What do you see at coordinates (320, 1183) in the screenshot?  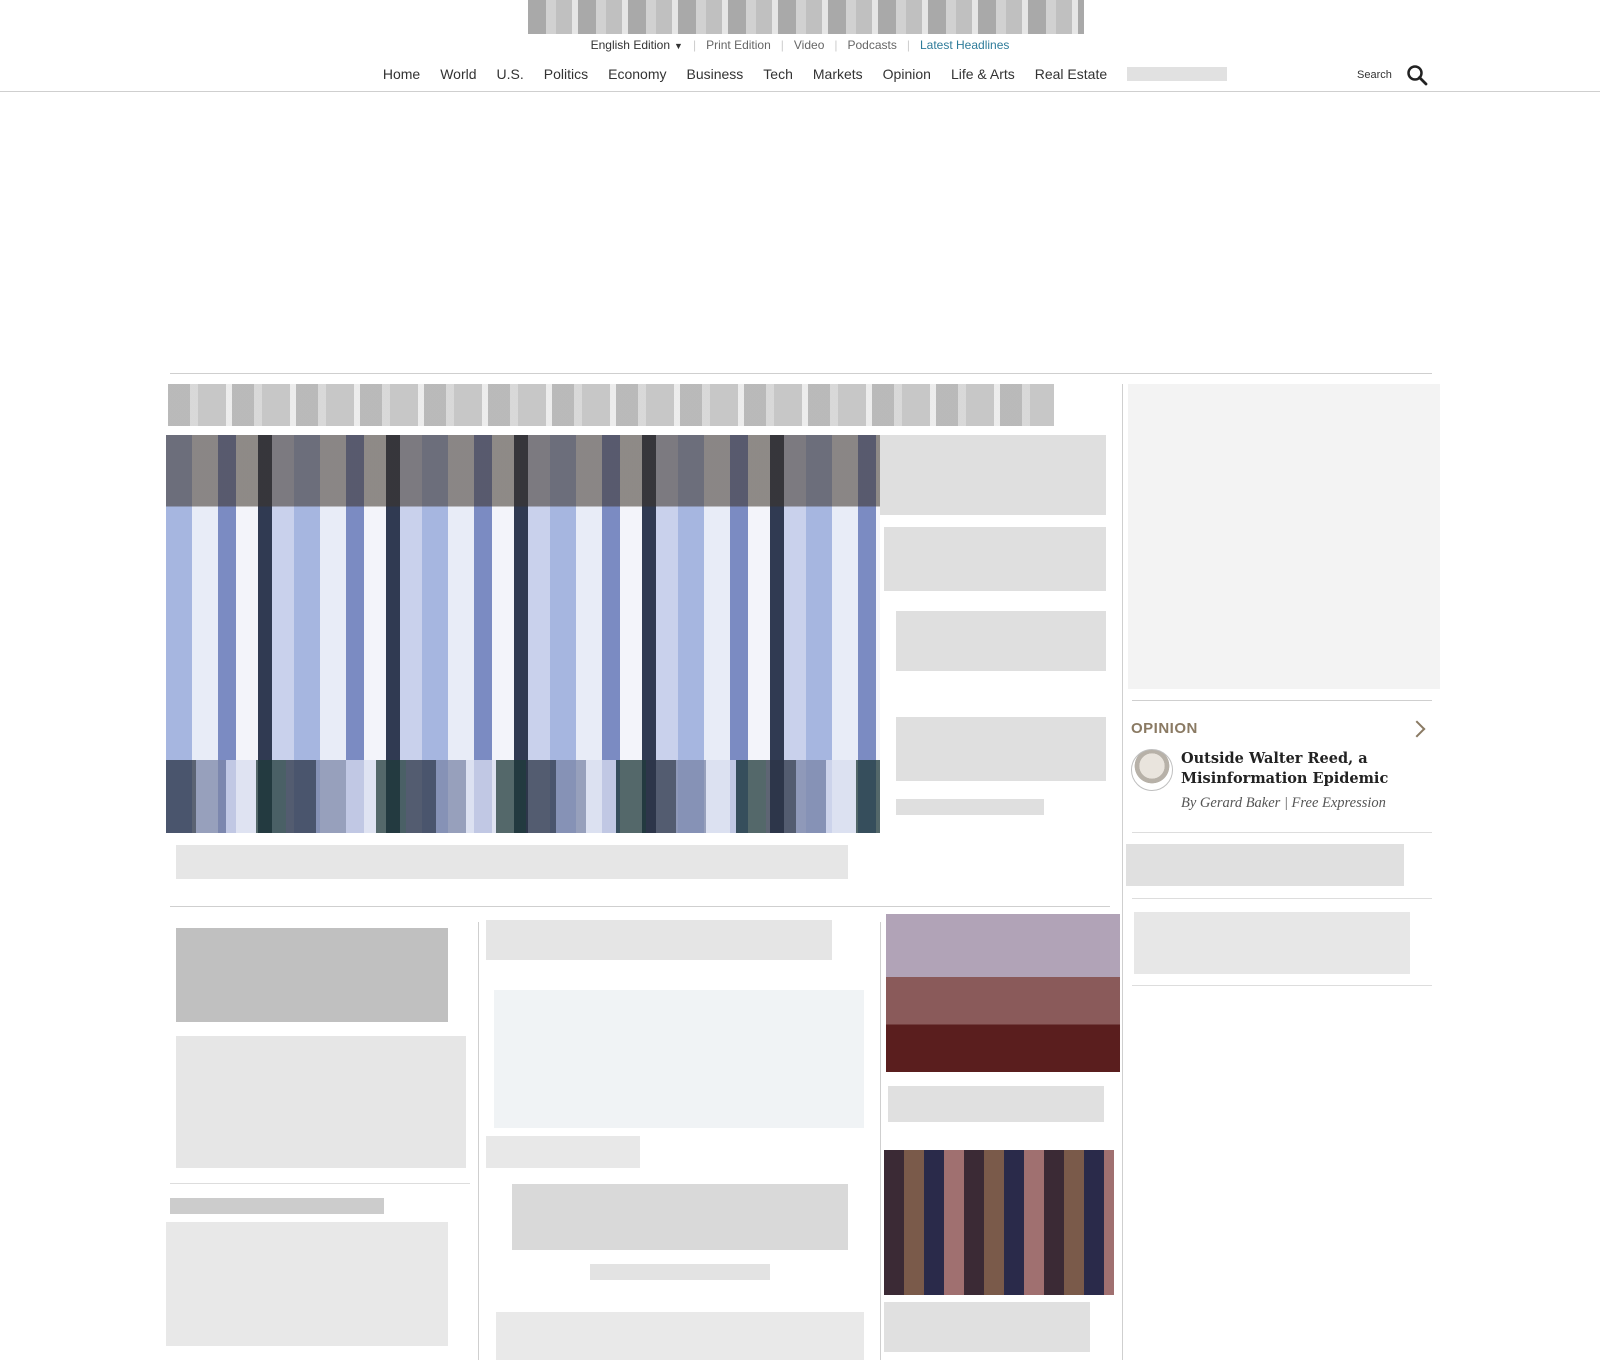 I see `story-divider` at bounding box center [320, 1183].